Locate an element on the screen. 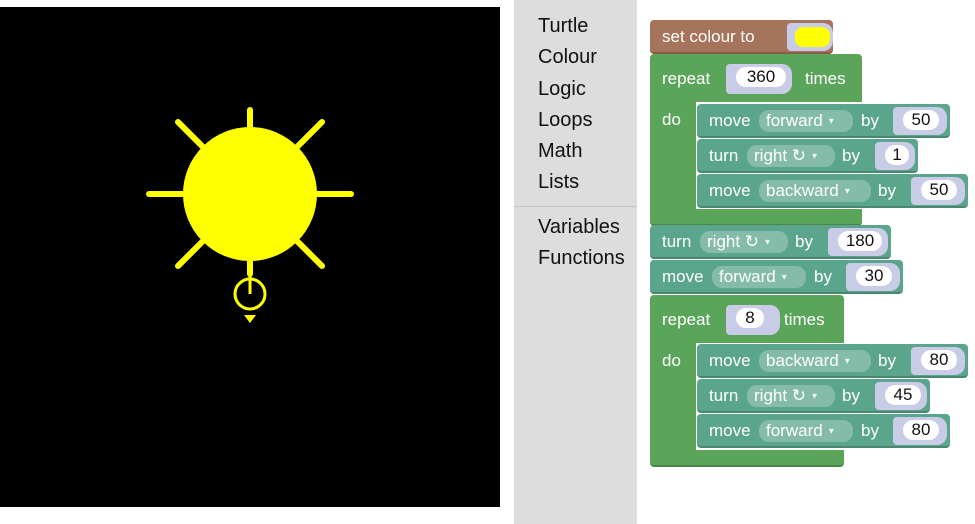  toolbox-category-math: Math is located at coordinates (560, 151).